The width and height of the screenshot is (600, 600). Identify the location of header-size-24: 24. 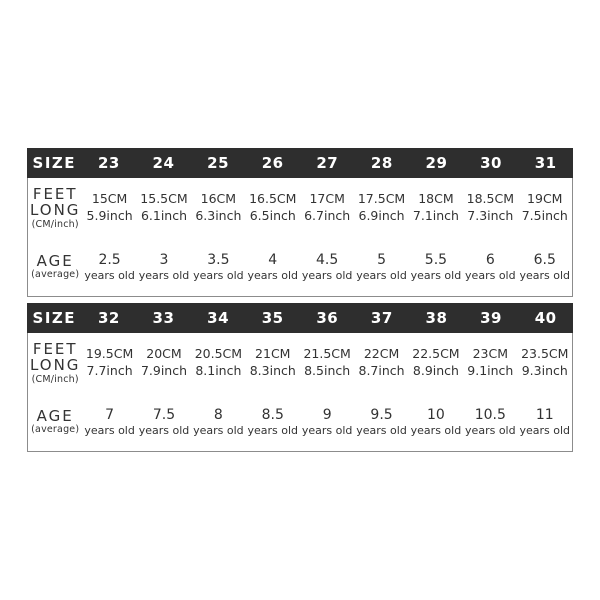
(163, 163).